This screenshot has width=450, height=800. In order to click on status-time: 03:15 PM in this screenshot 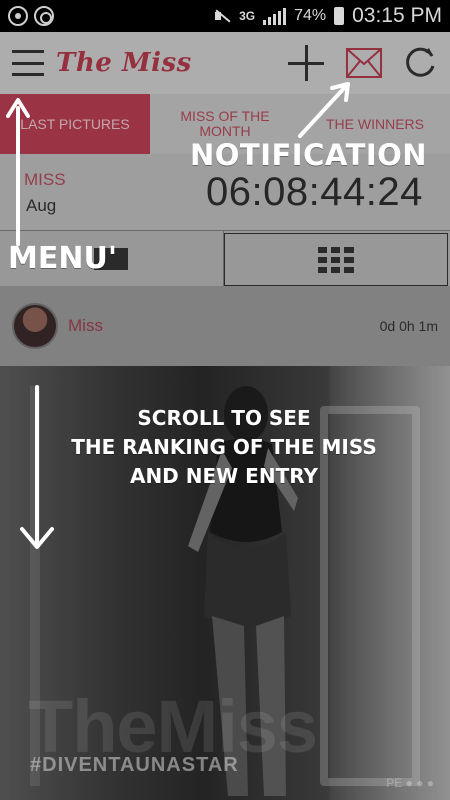, I will do `click(397, 15)`.